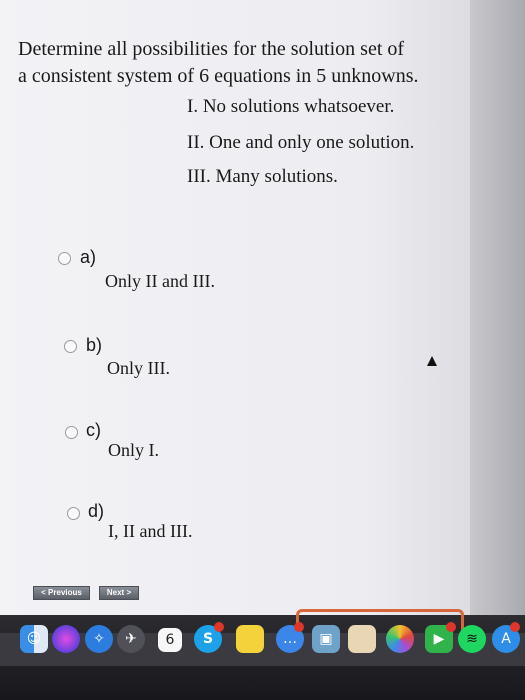  What do you see at coordinates (131, 639) in the screenshot?
I see `launchpad-icon: ✈` at bounding box center [131, 639].